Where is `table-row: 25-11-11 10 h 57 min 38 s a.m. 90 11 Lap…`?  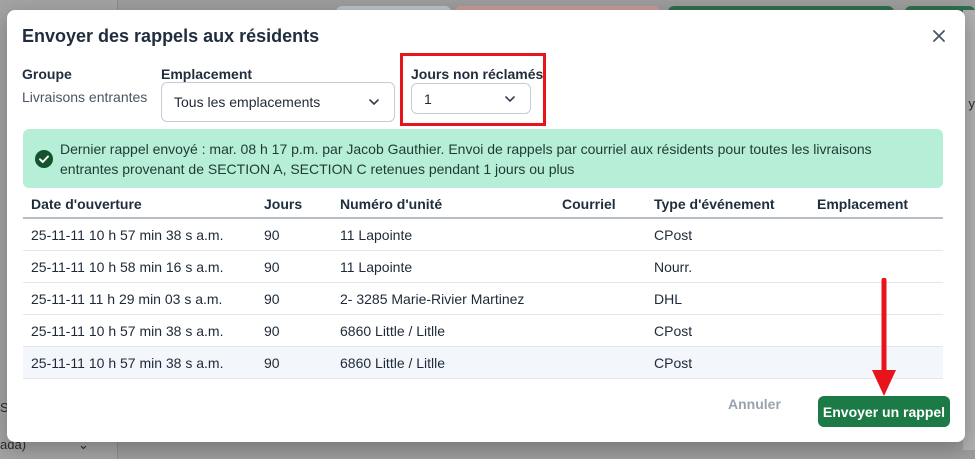
table-row: 25-11-11 10 h 57 min 38 s a.m. 90 11 Lap… is located at coordinates (483, 235).